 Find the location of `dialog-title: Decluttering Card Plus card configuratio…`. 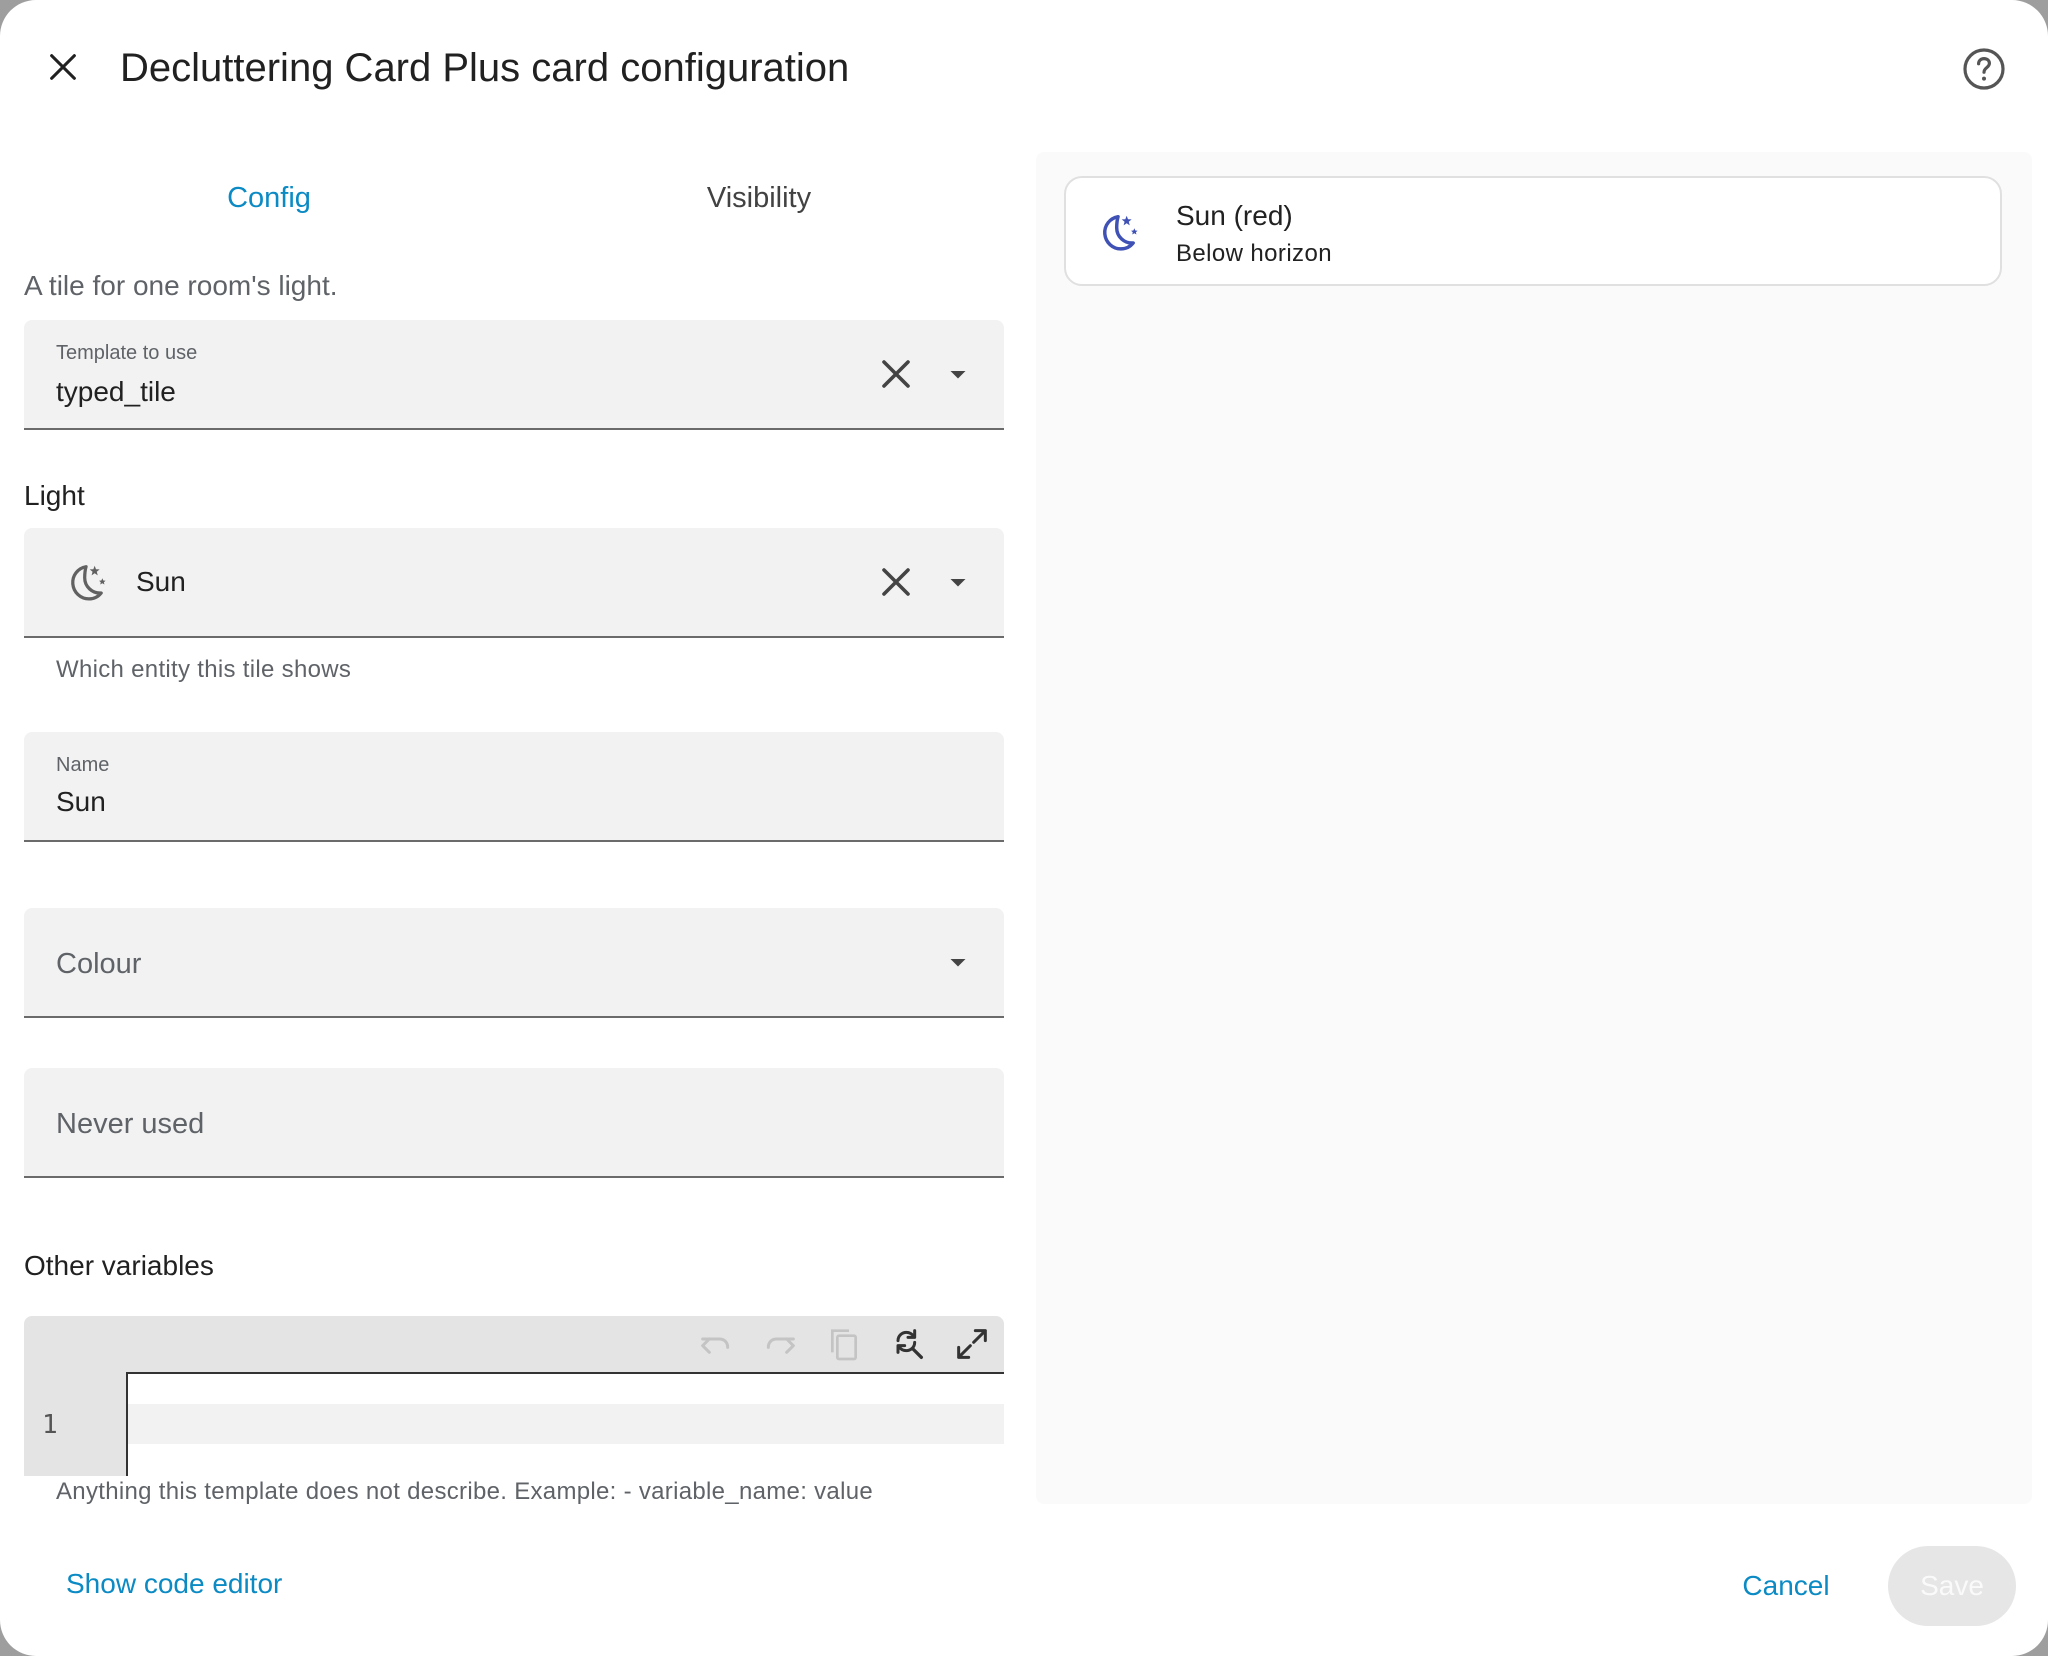

dialog-title: Decluttering Card Plus card configuratio… is located at coordinates (485, 68).